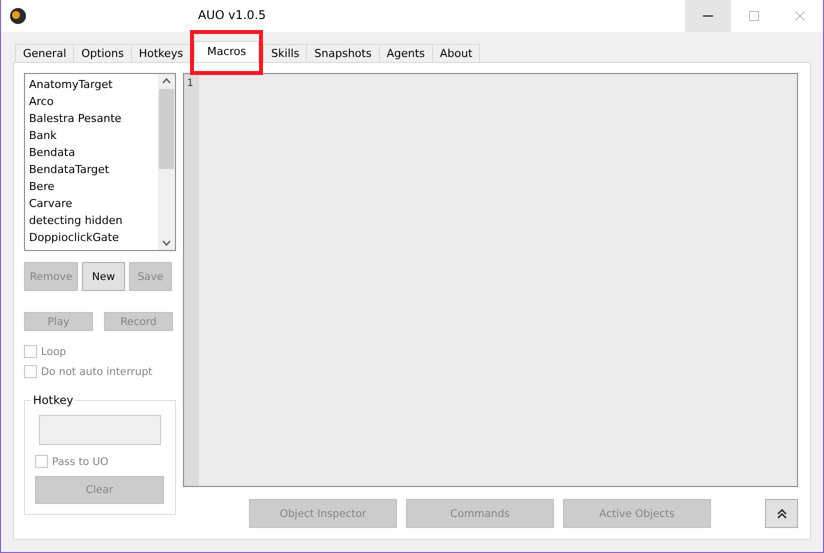 This screenshot has height=553, width=824. Describe the element at coordinates (53, 352) in the screenshot. I see `checkbox-label: Loop` at that location.